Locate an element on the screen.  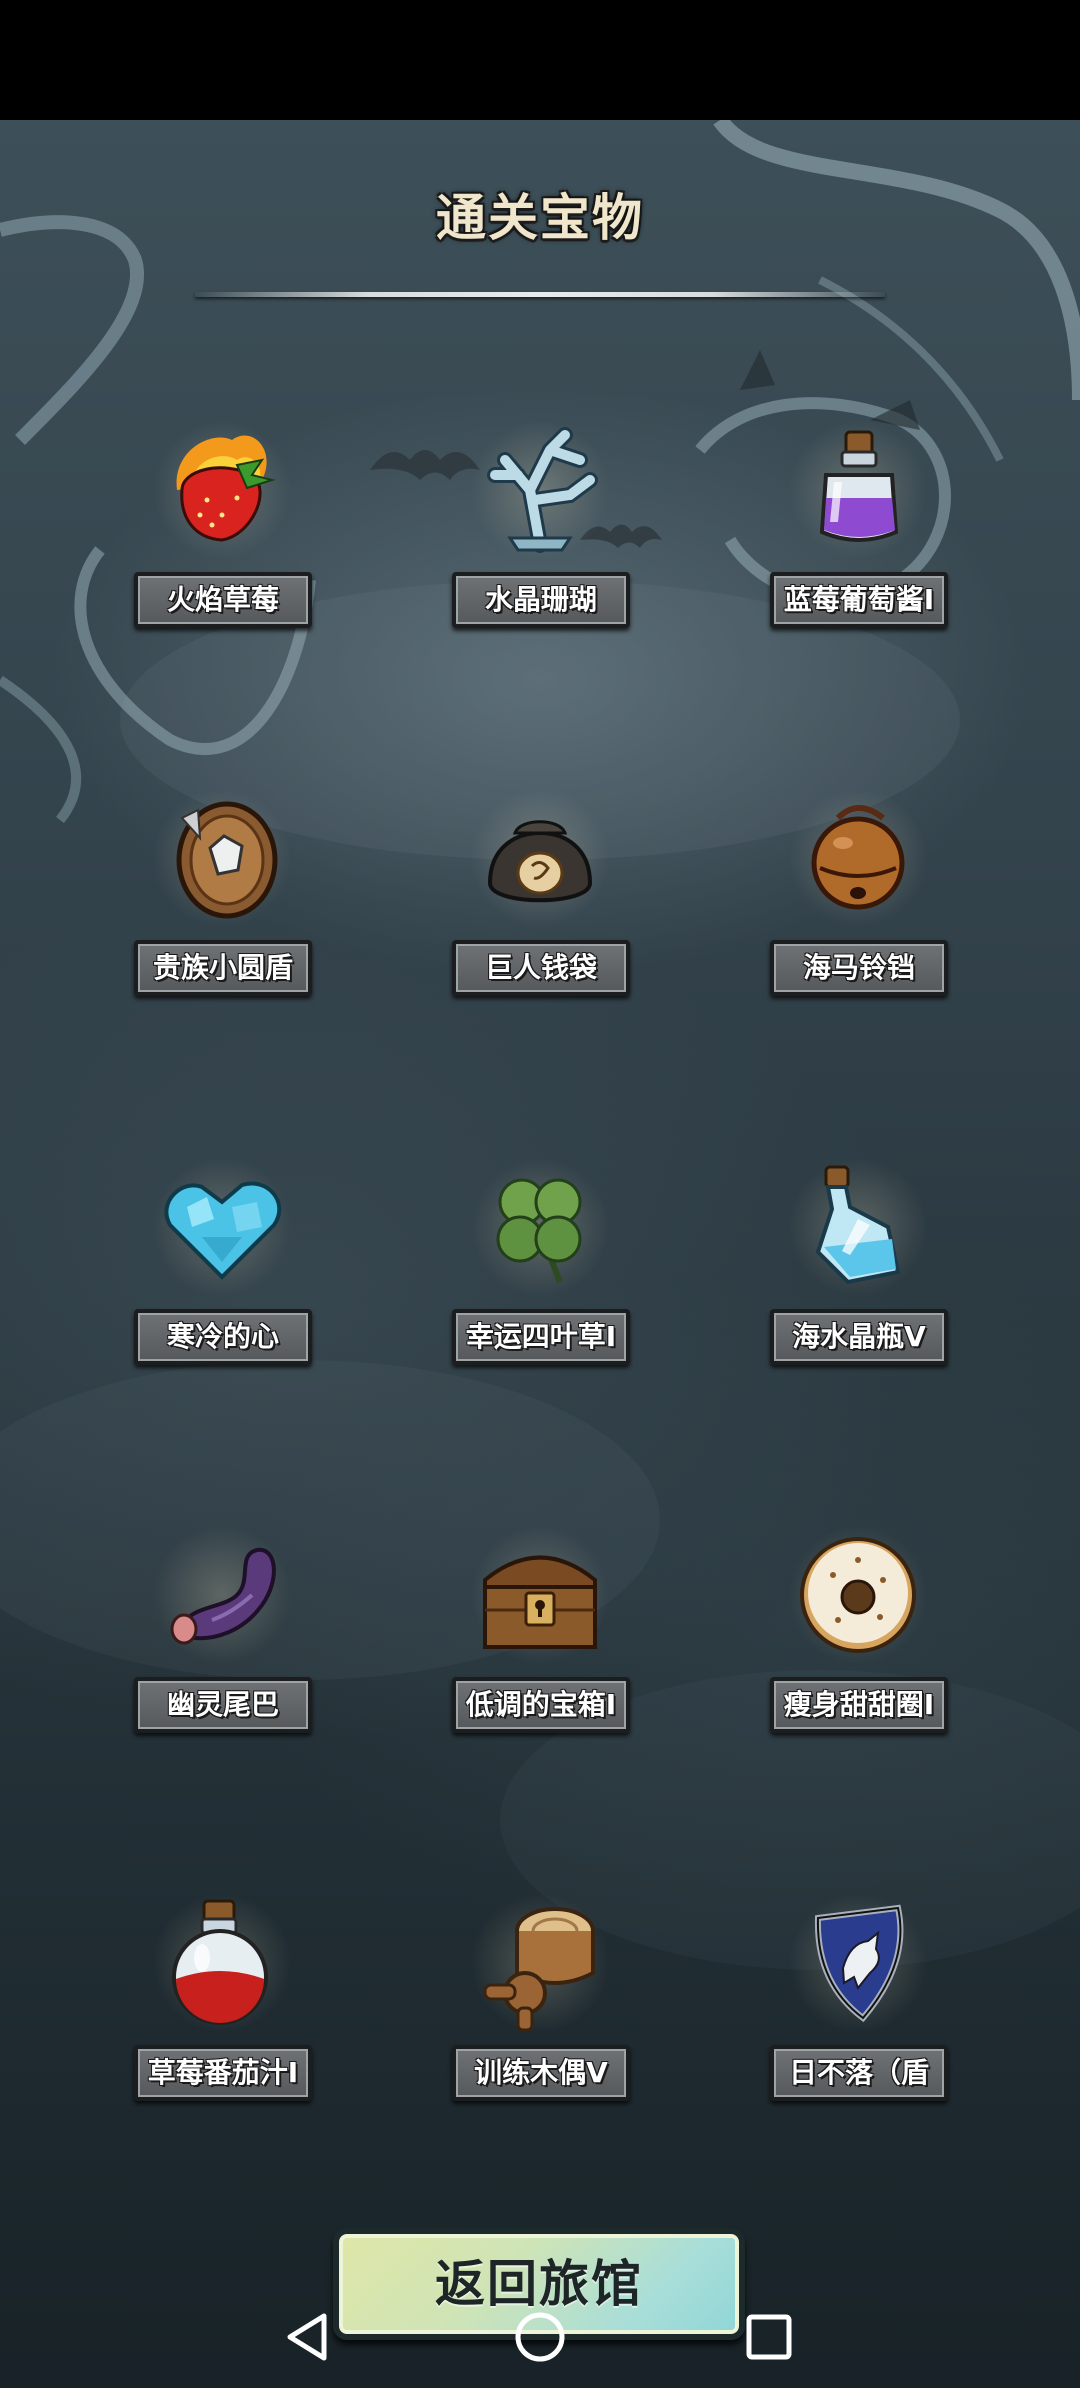
page-title: 通关宝物 is located at coordinates (540, 218).